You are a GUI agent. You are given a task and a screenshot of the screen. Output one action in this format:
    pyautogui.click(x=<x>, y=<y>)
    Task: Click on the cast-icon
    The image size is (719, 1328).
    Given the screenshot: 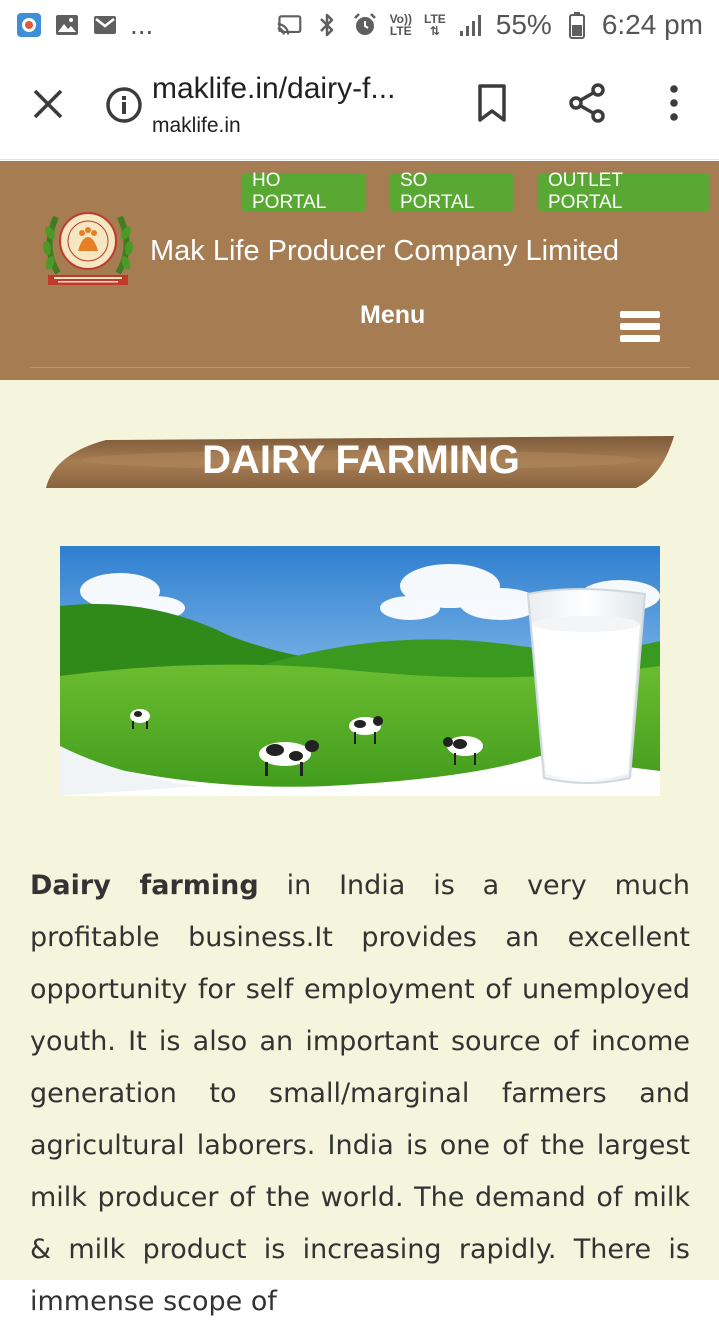 What is the action you would take?
    pyautogui.click(x=288, y=25)
    